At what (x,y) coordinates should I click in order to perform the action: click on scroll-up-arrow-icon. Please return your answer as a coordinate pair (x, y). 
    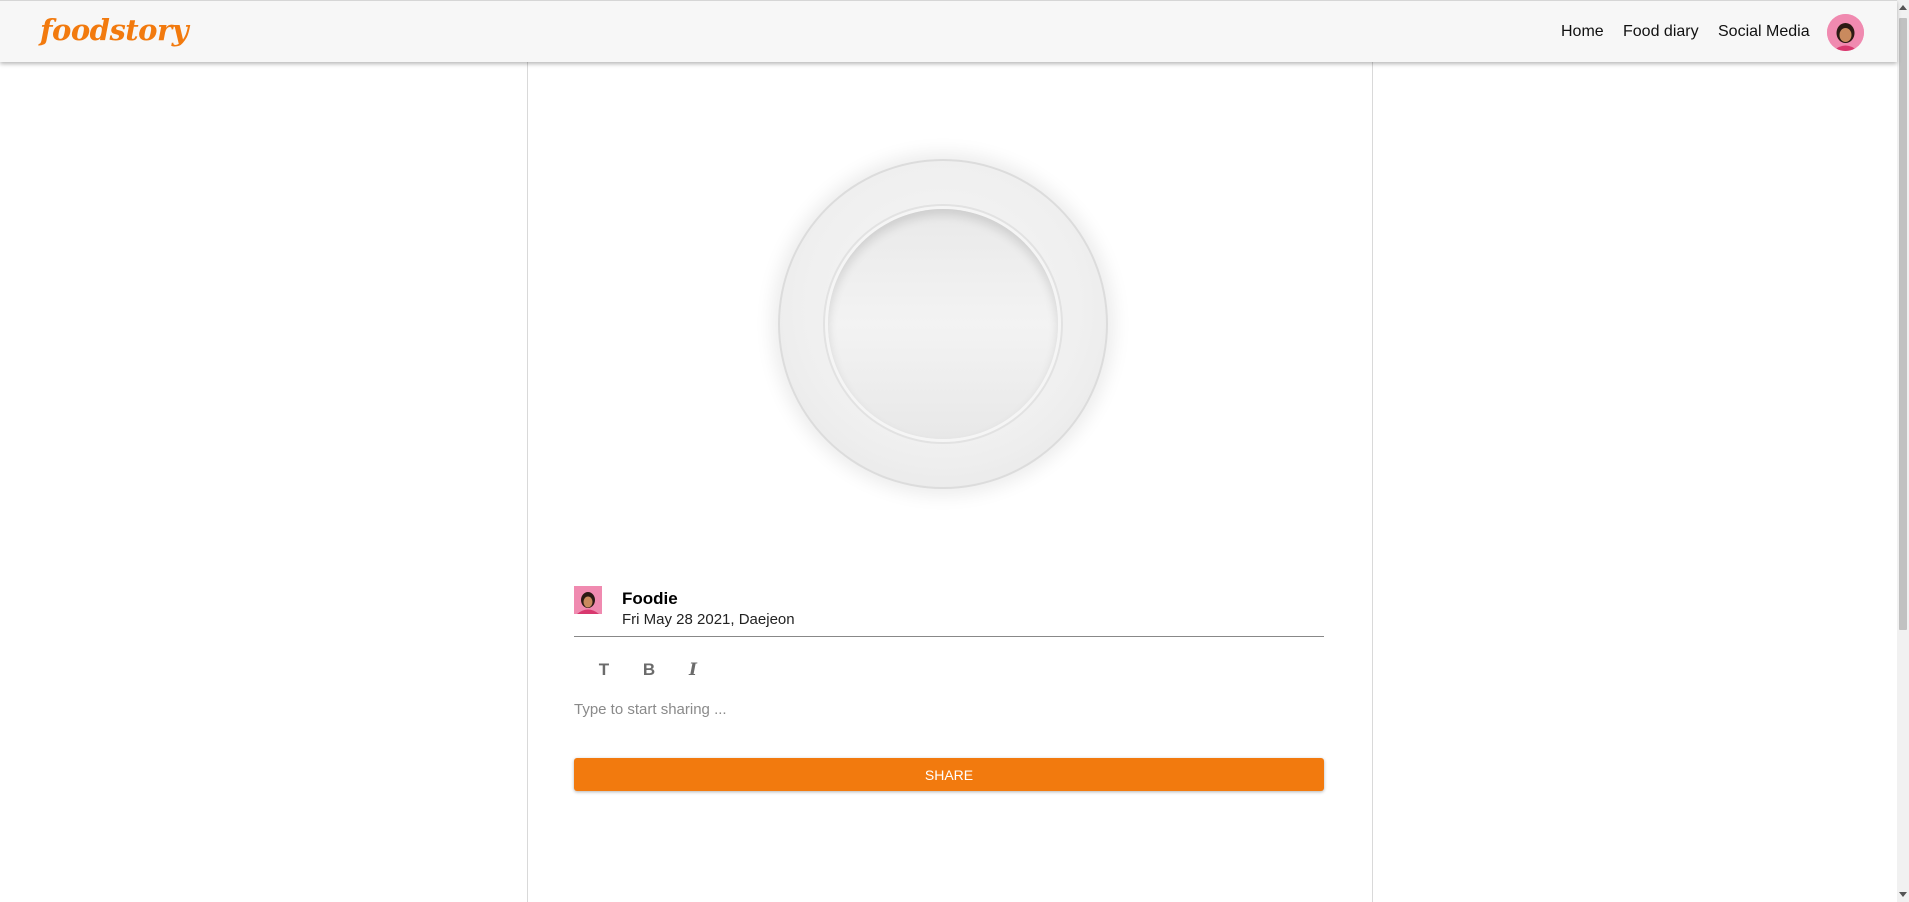
    Looking at the image, I should click on (1903, 7).